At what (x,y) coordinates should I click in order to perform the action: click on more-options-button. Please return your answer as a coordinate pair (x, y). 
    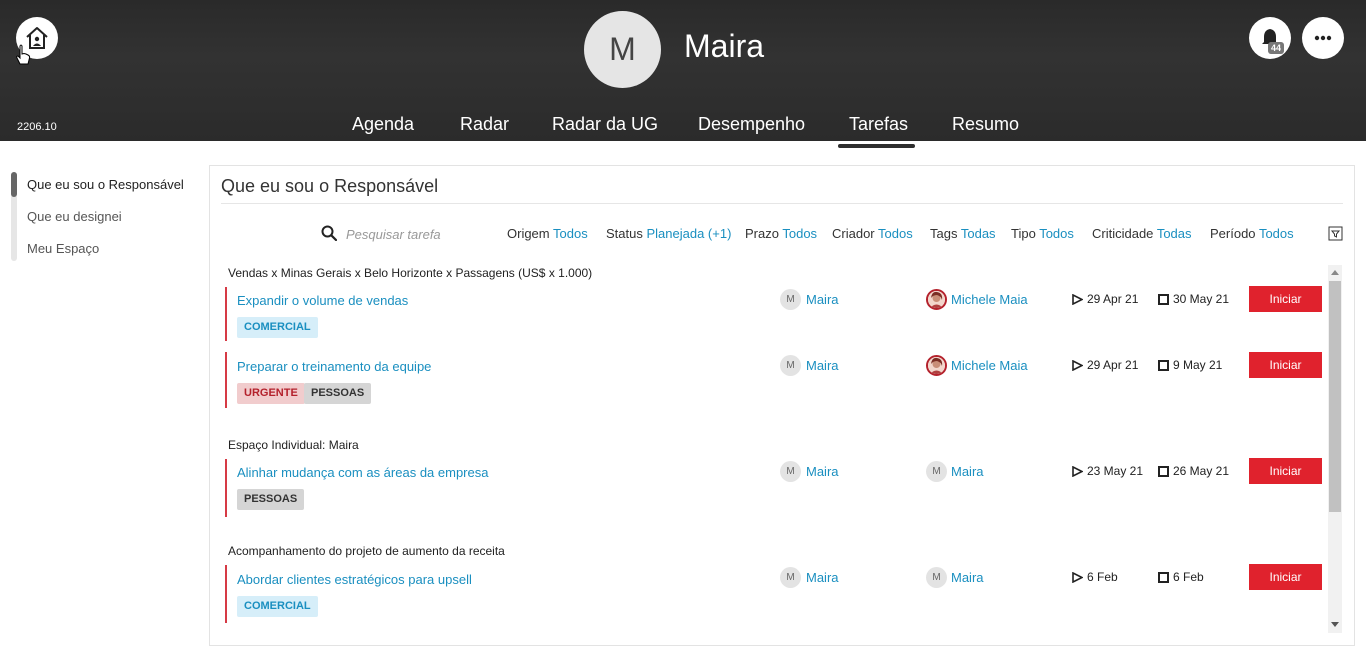
    Looking at the image, I should click on (1323, 38).